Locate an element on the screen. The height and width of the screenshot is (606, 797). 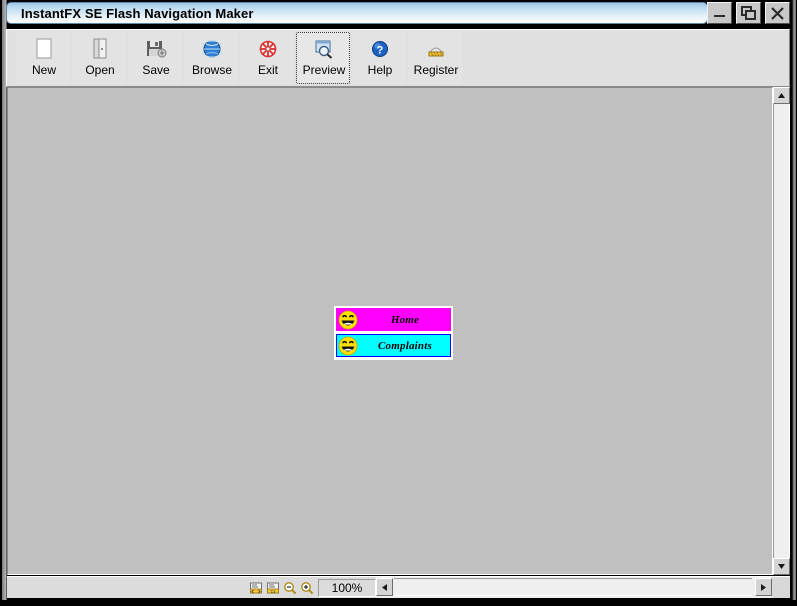
minimize-button is located at coordinates (719, 13).